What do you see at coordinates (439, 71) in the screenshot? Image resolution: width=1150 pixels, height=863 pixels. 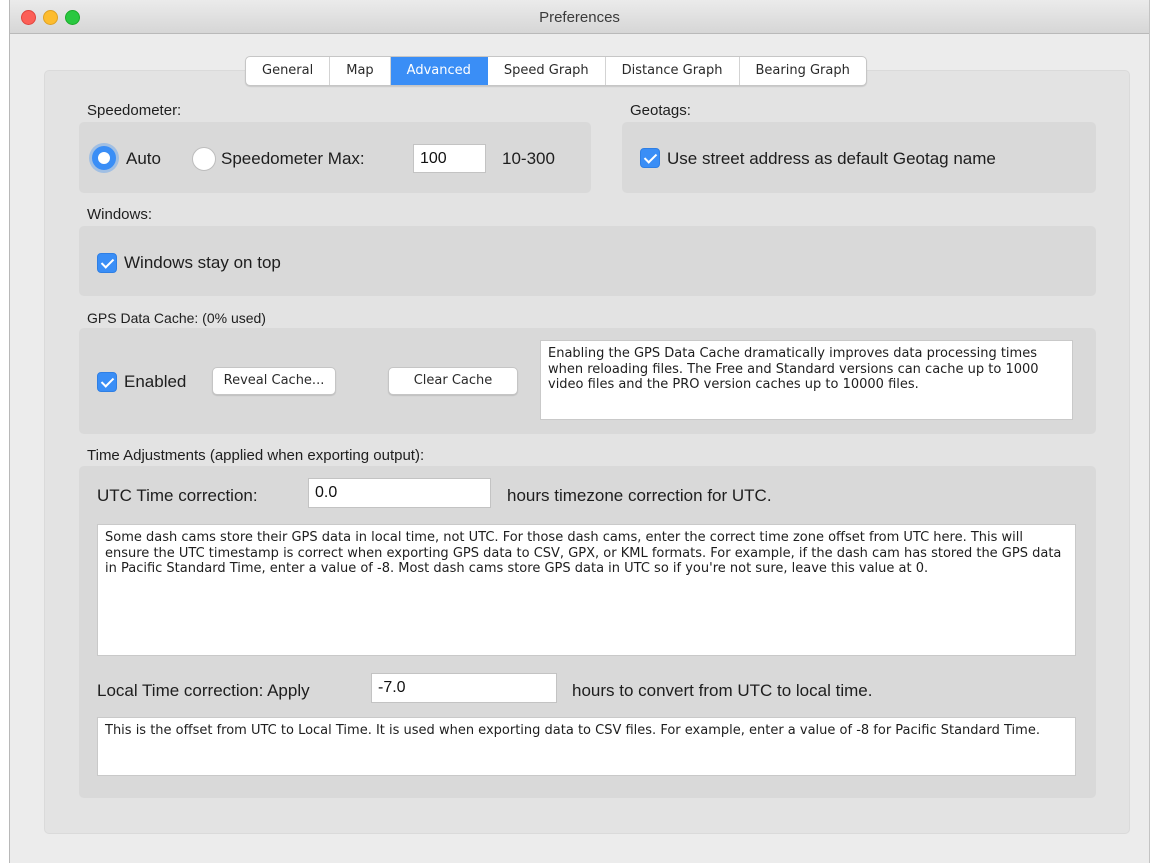 I see `tab-advanced: Advanced` at bounding box center [439, 71].